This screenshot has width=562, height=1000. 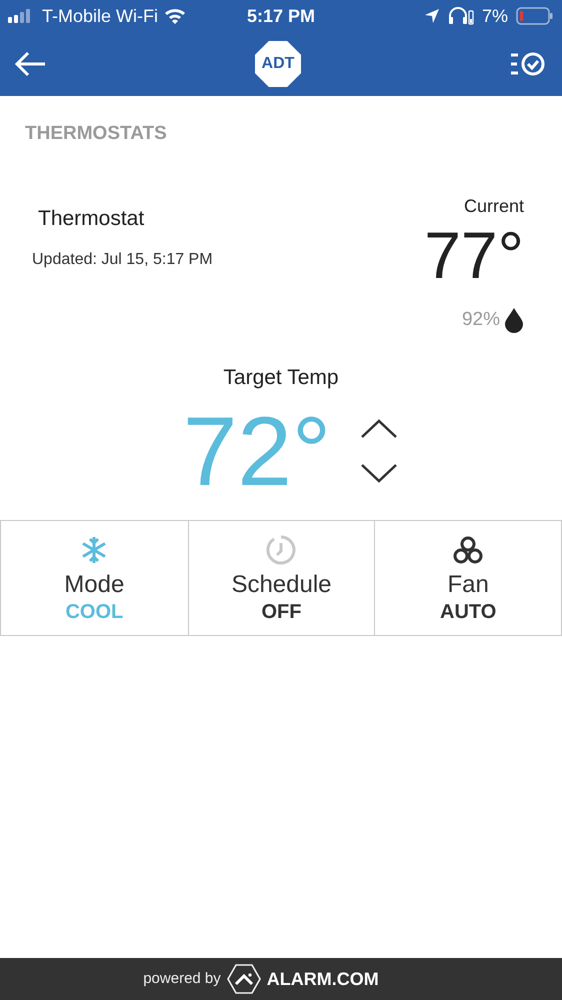 What do you see at coordinates (468, 584) in the screenshot?
I see `tile-label: Fan` at bounding box center [468, 584].